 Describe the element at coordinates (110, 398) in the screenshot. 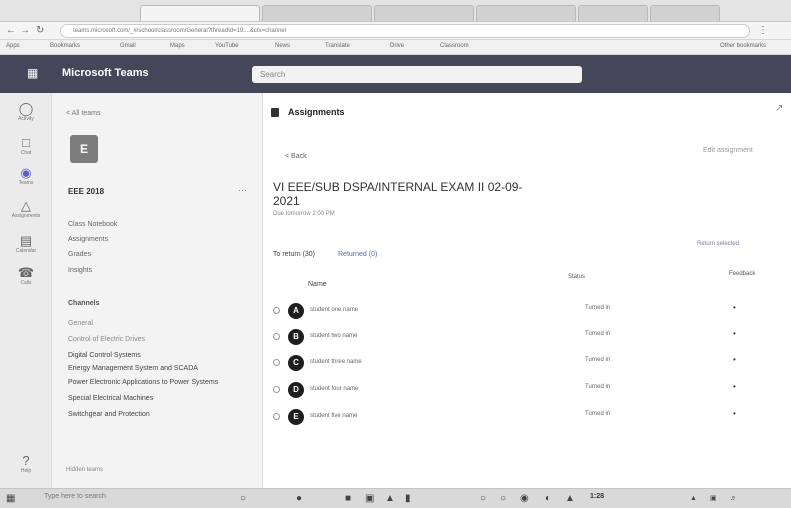

I see `channel-item: Special Electrical Machines` at that location.